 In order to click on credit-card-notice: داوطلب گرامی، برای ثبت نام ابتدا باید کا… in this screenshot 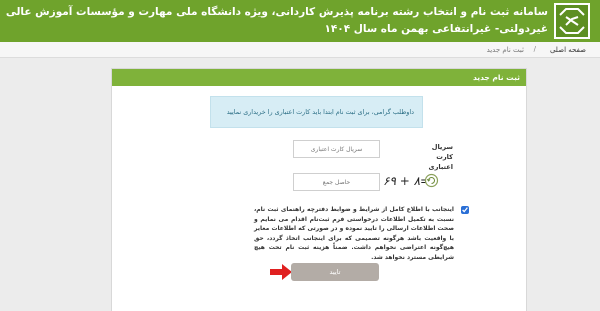, I will do `click(316, 112)`.